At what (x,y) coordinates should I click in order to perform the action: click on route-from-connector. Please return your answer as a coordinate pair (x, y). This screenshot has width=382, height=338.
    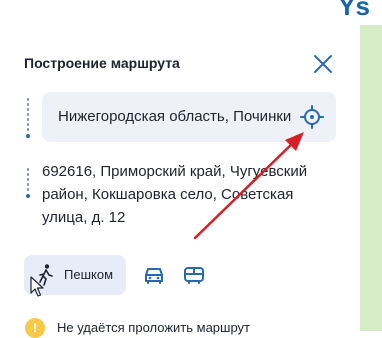
    Looking at the image, I should click on (28, 118).